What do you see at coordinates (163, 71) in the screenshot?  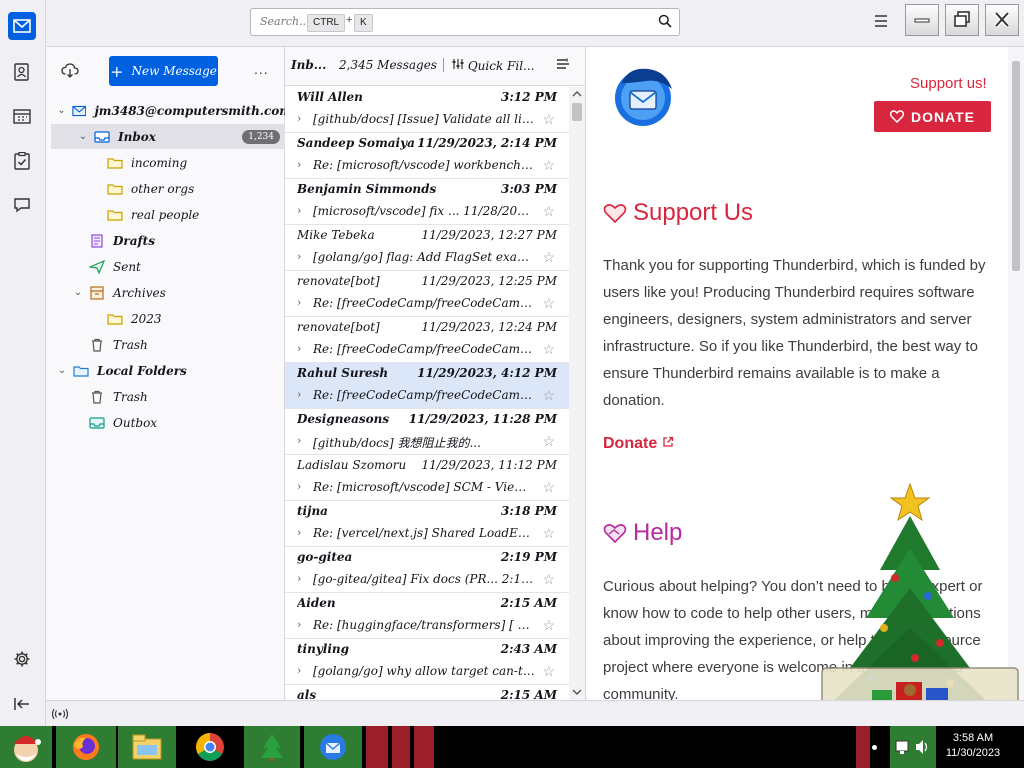 I see `new-message-button: + New Message` at bounding box center [163, 71].